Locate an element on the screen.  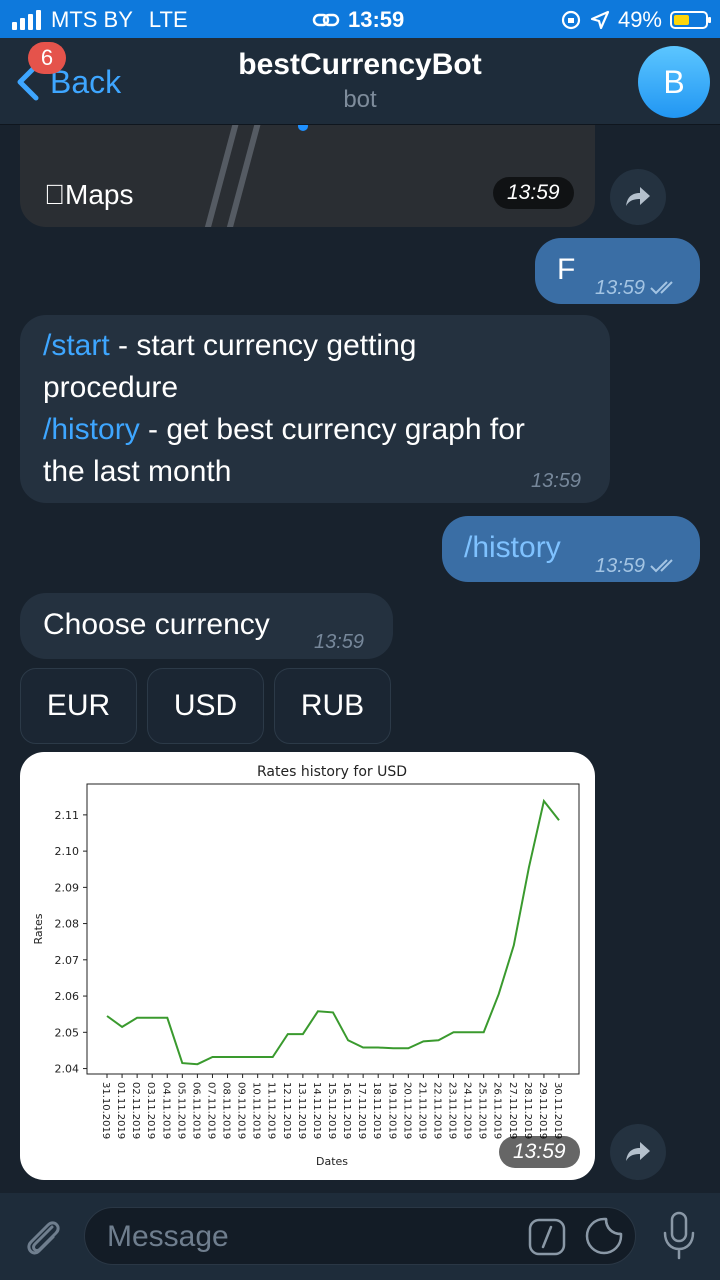
chart-title: Rates history for USD is located at coordinates (332, 772).